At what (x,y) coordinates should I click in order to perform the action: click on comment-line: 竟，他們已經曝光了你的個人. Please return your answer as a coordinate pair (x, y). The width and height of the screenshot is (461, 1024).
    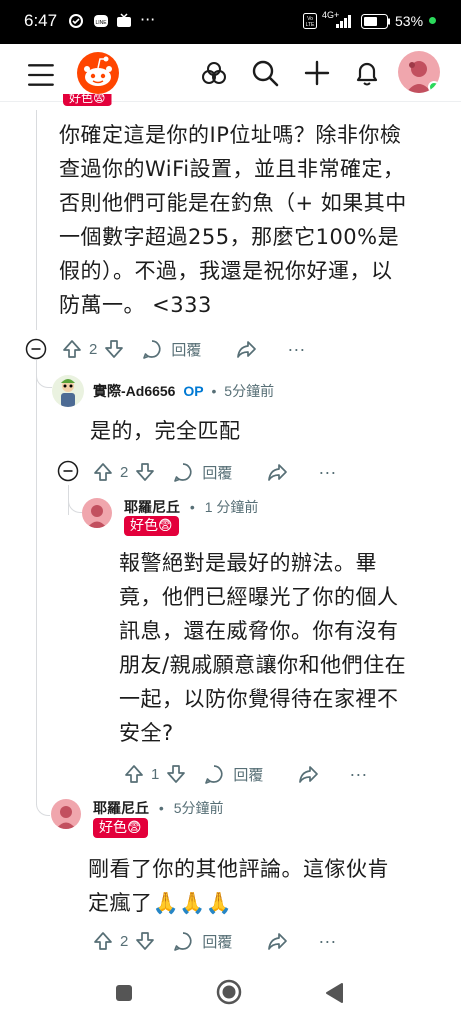
    Looking at the image, I should click on (259, 597).